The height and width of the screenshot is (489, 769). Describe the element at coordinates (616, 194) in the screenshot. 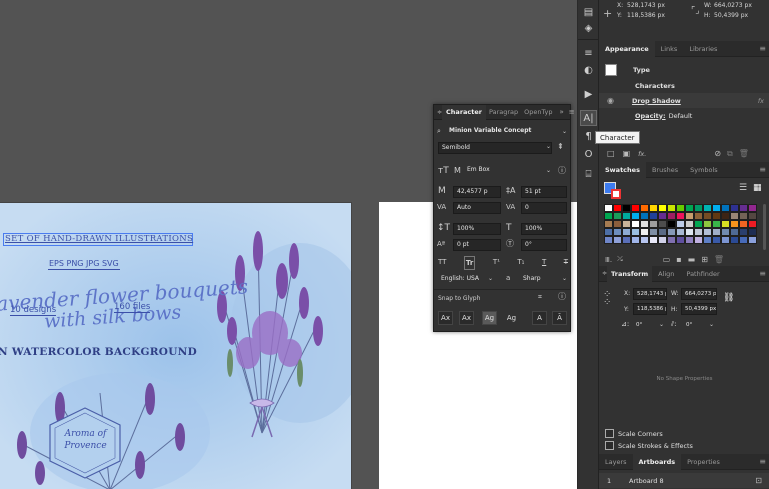

I see `stroke-color-indicator` at that location.